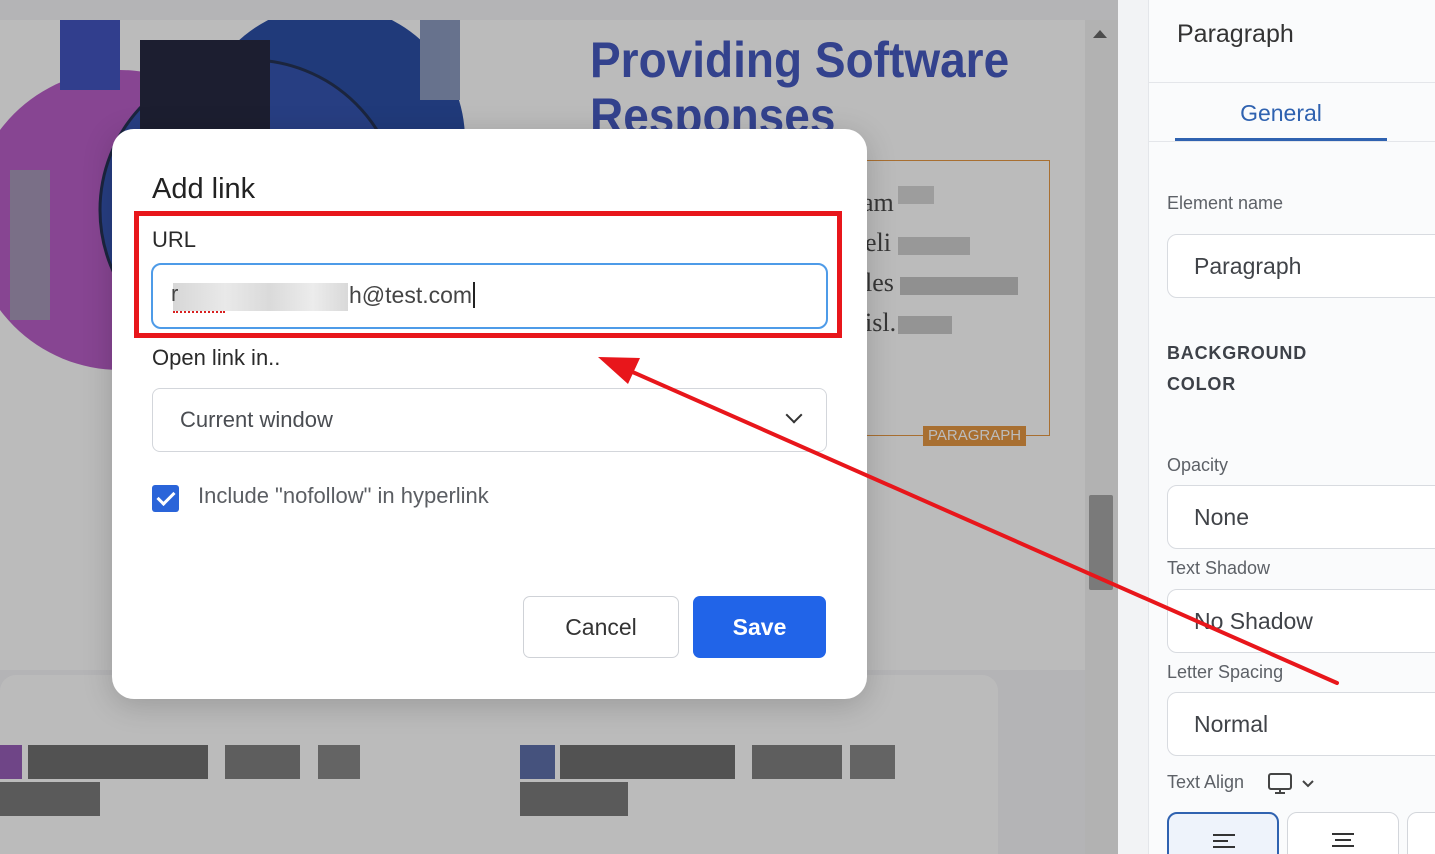  I want to click on text-align-label: Text Align, so click(1206, 782).